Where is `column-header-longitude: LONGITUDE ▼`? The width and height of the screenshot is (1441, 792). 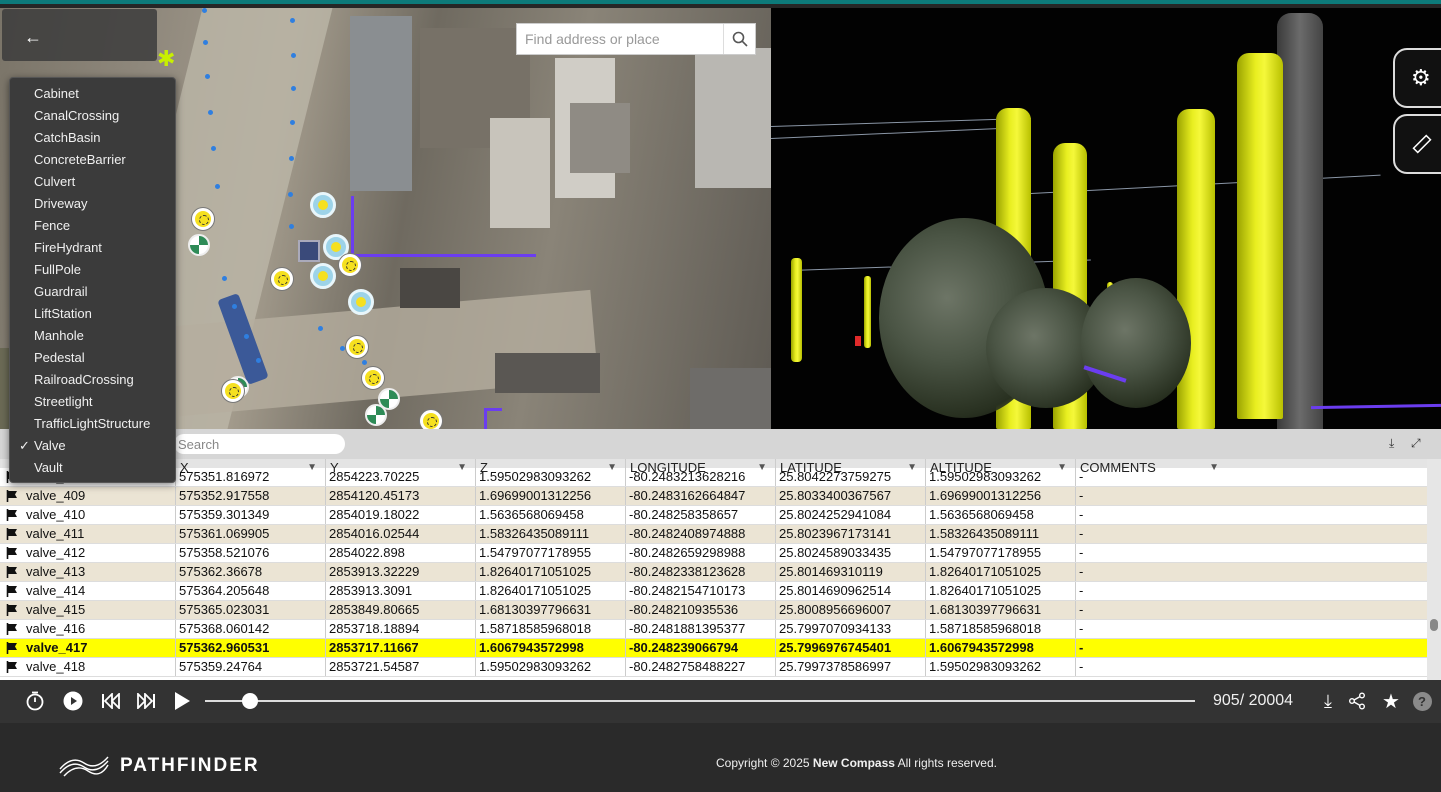
column-header-longitude: LONGITUDE ▼ is located at coordinates (701, 467).